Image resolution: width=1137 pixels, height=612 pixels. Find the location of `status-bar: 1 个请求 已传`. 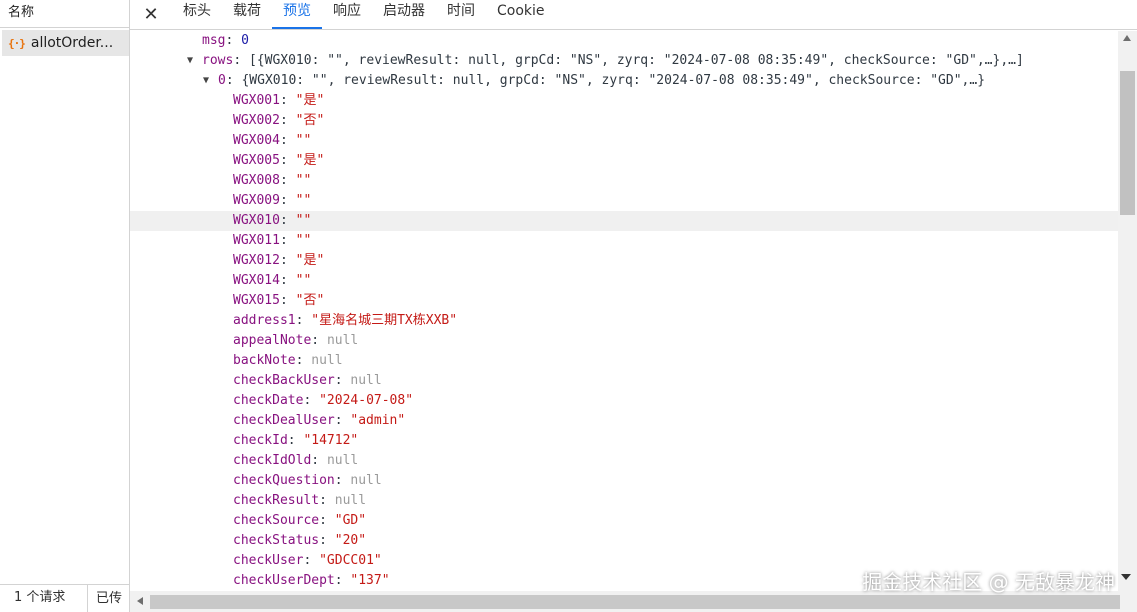

status-bar: 1 个请求 已传 is located at coordinates (65, 598).